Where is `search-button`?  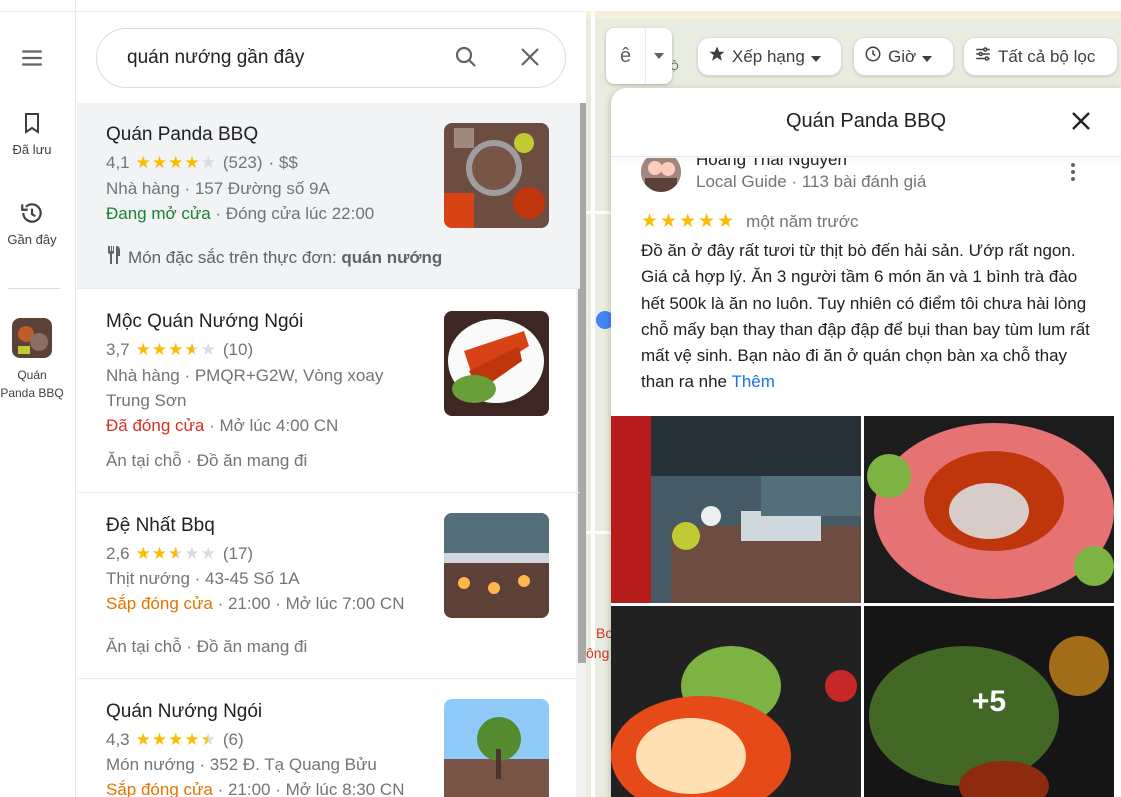 search-button is located at coordinates (466, 59).